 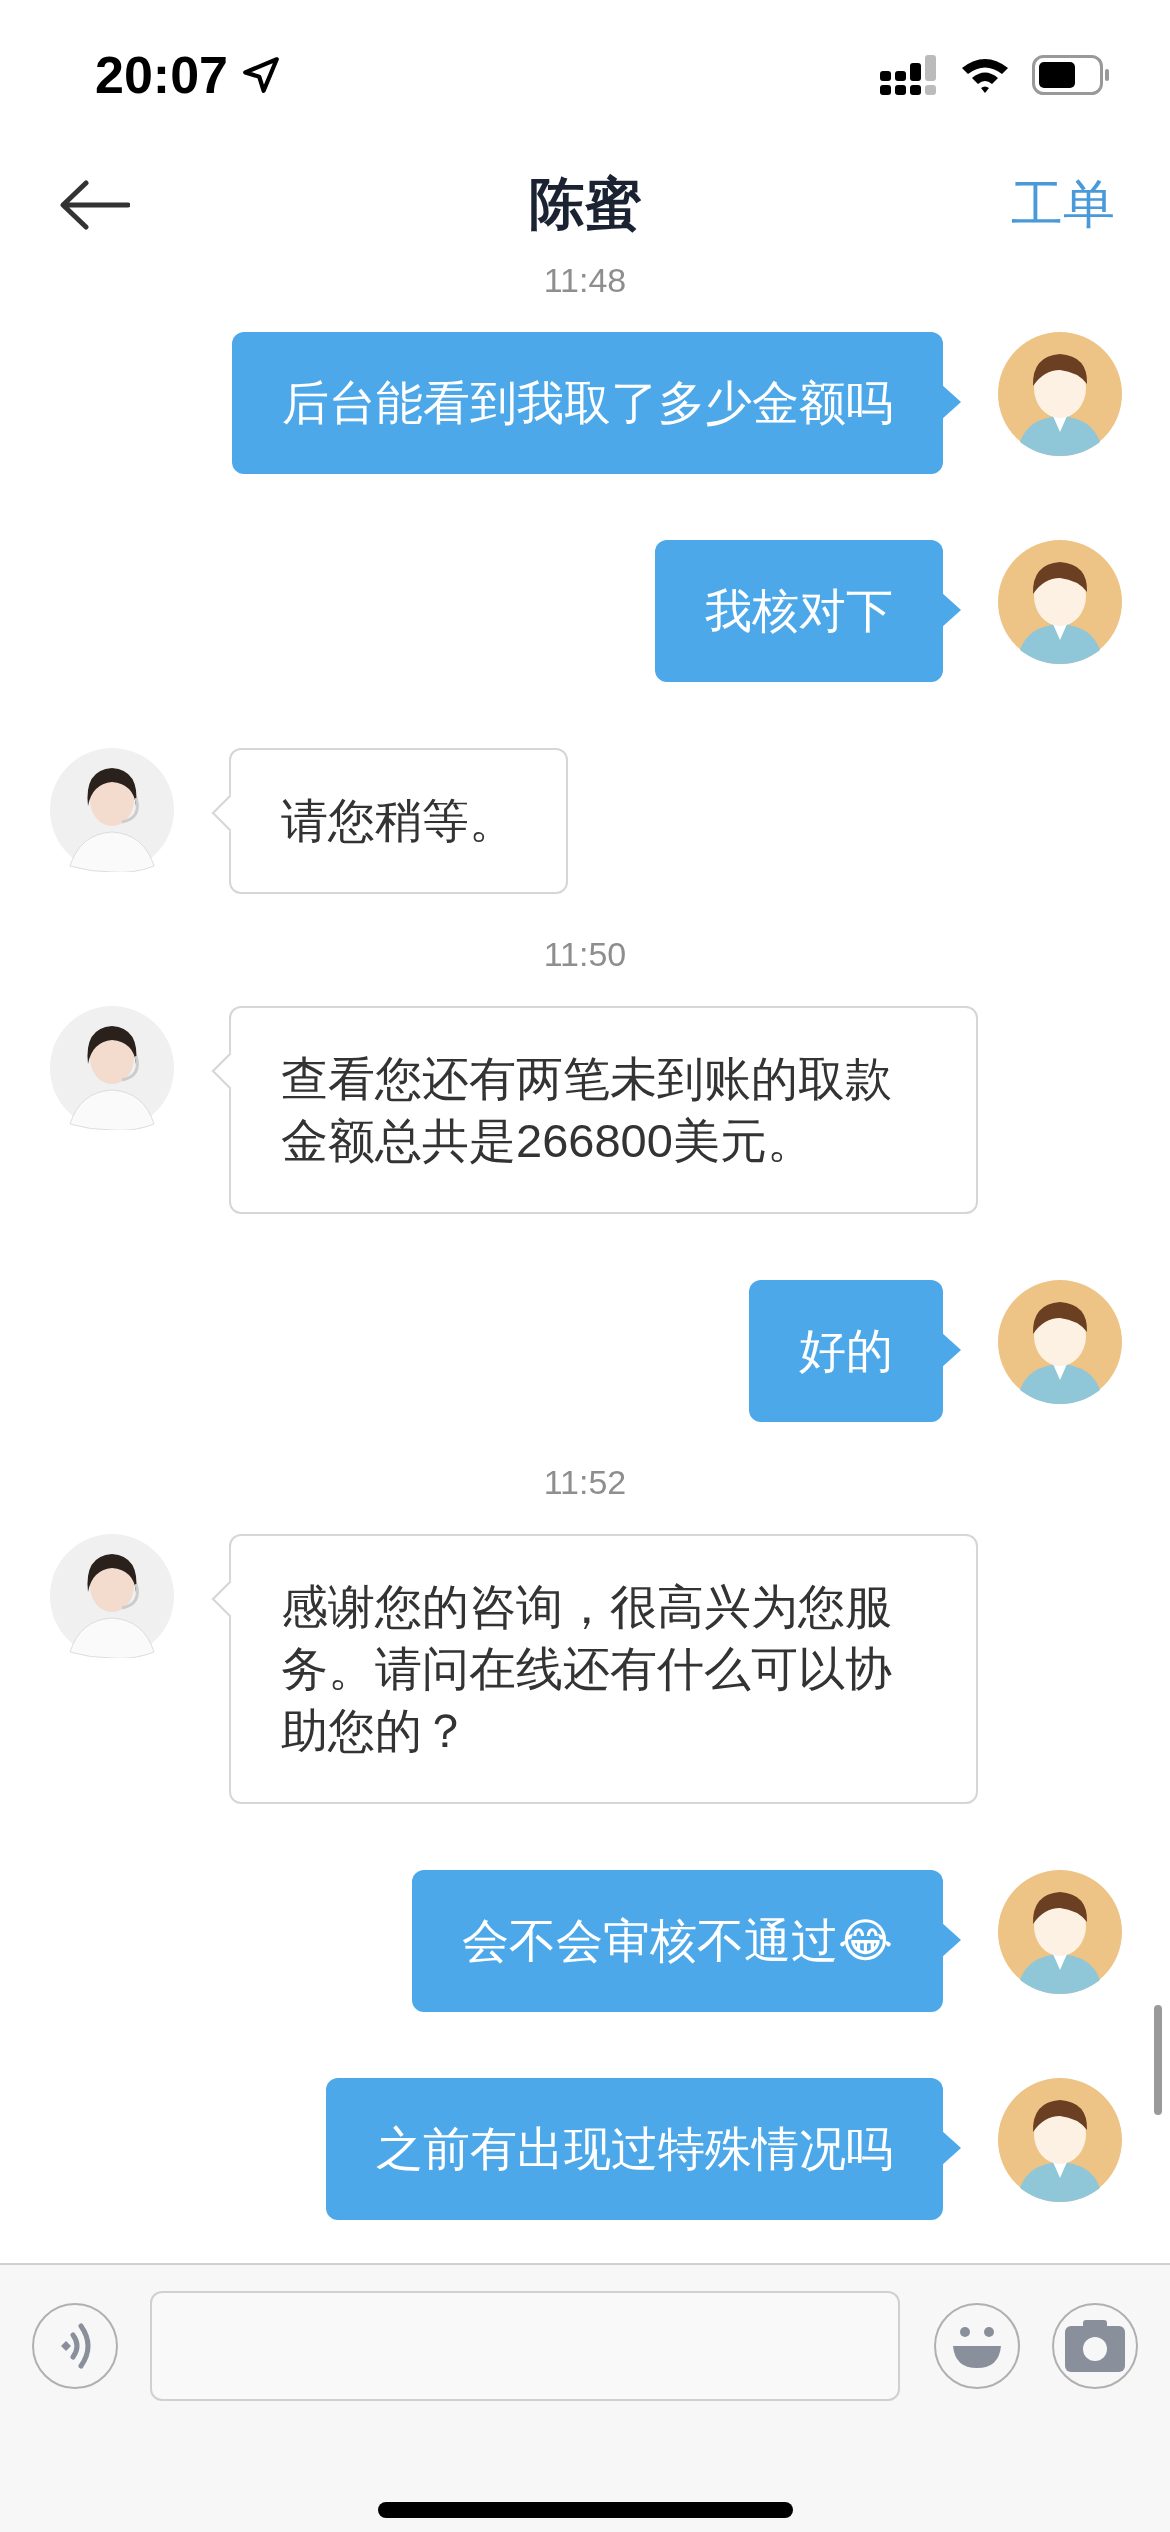 What do you see at coordinates (585, 280) in the screenshot?
I see `timestamp: 11:48` at bounding box center [585, 280].